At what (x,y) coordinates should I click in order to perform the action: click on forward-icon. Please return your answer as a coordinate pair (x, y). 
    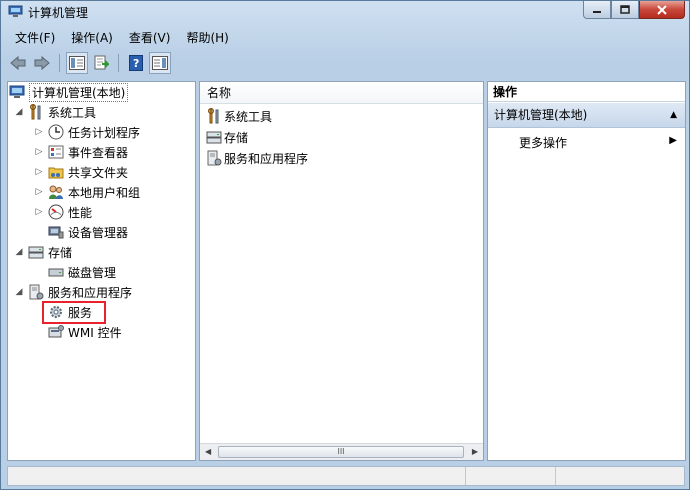
    Looking at the image, I should click on (42, 63).